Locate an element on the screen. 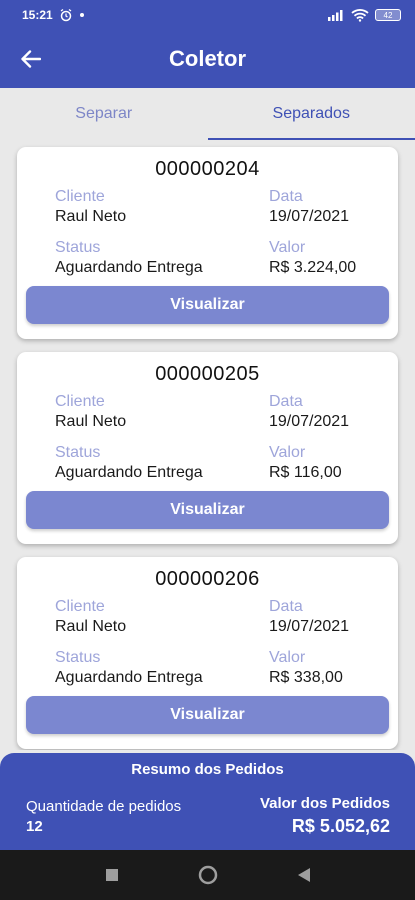 The image size is (415, 900). total-value: R$ 5.052,62 is located at coordinates (340, 826).